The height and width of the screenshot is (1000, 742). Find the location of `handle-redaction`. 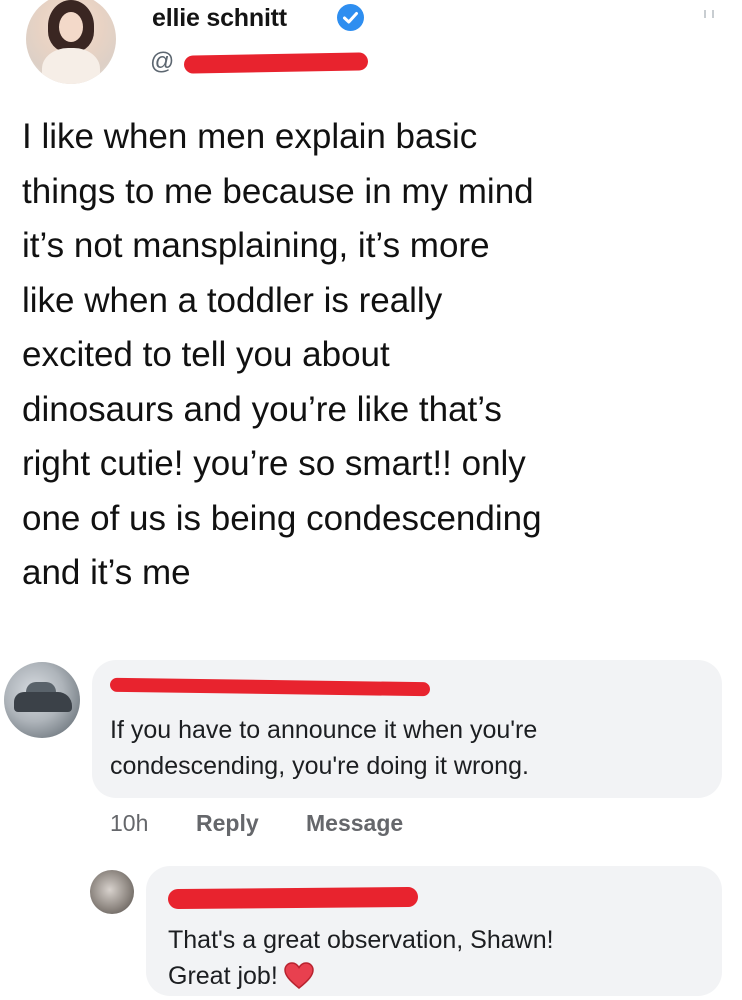

handle-redaction is located at coordinates (276, 63).